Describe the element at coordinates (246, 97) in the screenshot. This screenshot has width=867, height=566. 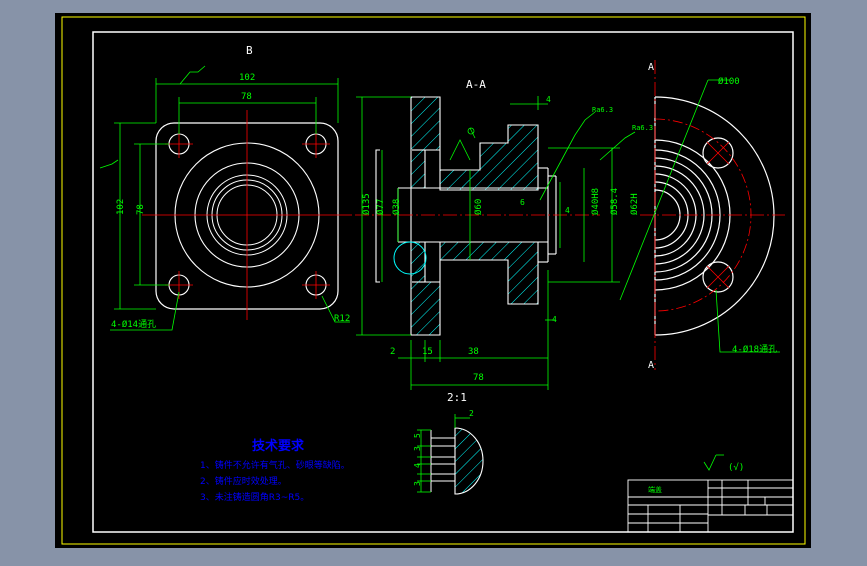
I see `b-width-holes: 78` at that location.